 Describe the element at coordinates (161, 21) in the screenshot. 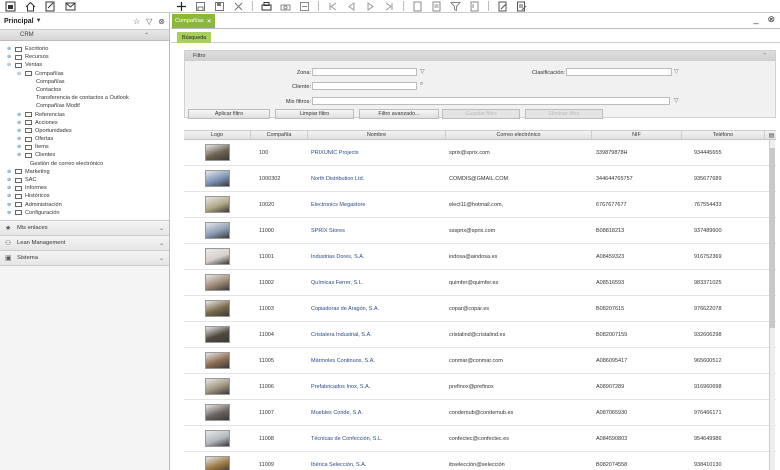

I see `close-circle-icon: ⊗` at that location.